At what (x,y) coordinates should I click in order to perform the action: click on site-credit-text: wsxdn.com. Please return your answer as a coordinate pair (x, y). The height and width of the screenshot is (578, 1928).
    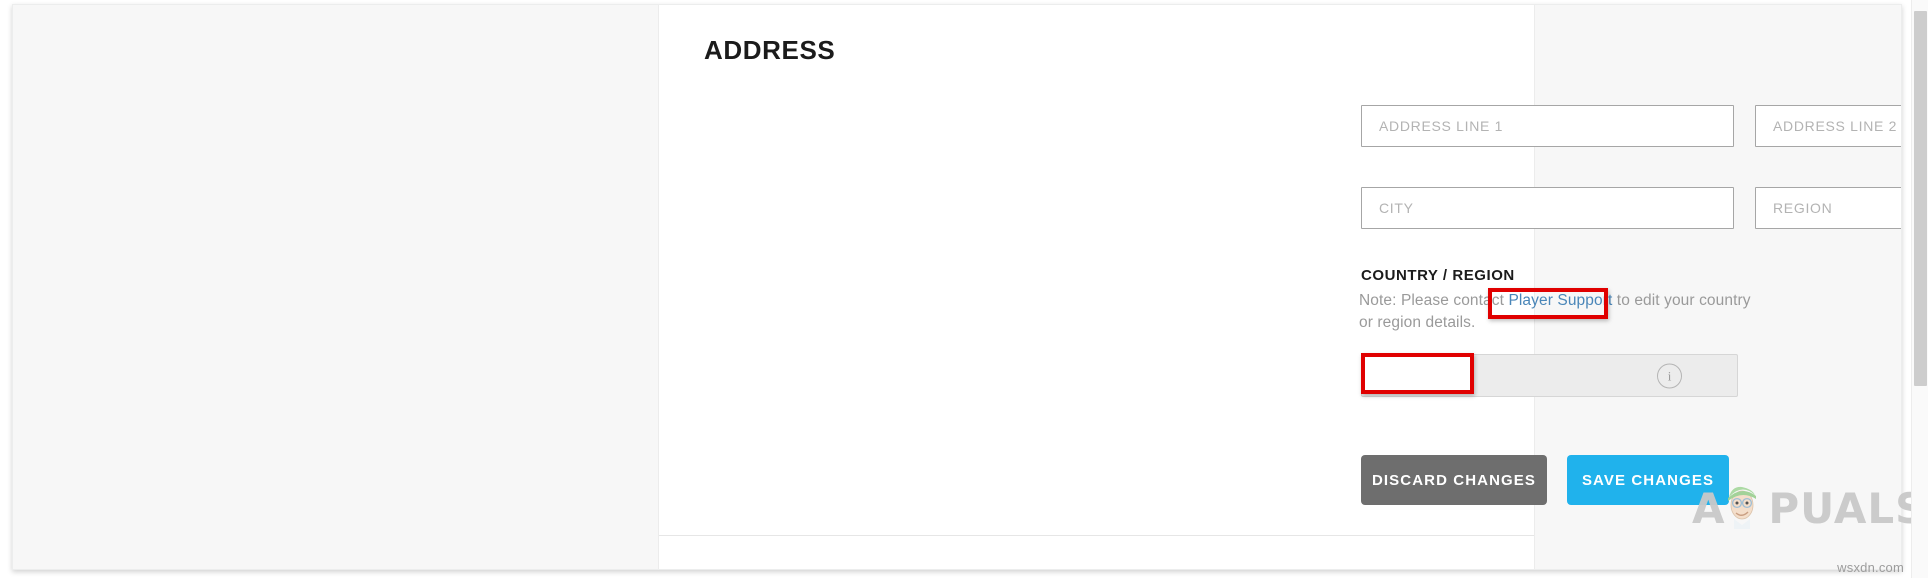
    Looking at the image, I should click on (1870, 567).